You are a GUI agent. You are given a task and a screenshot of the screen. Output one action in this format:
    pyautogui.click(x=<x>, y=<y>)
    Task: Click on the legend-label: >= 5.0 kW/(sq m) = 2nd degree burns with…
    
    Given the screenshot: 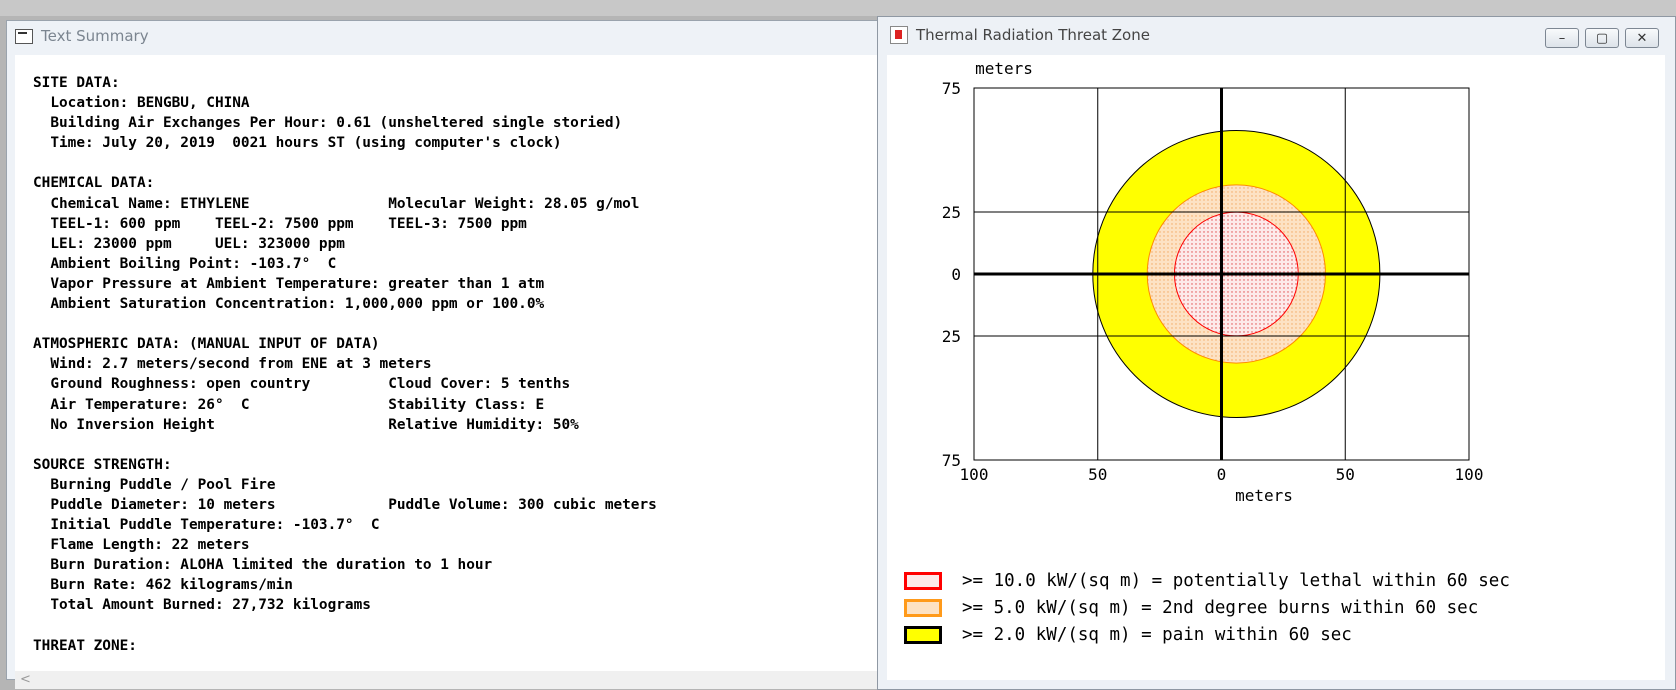 What is the action you would take?
    pyautogui.click(x=1220, y=607)
    